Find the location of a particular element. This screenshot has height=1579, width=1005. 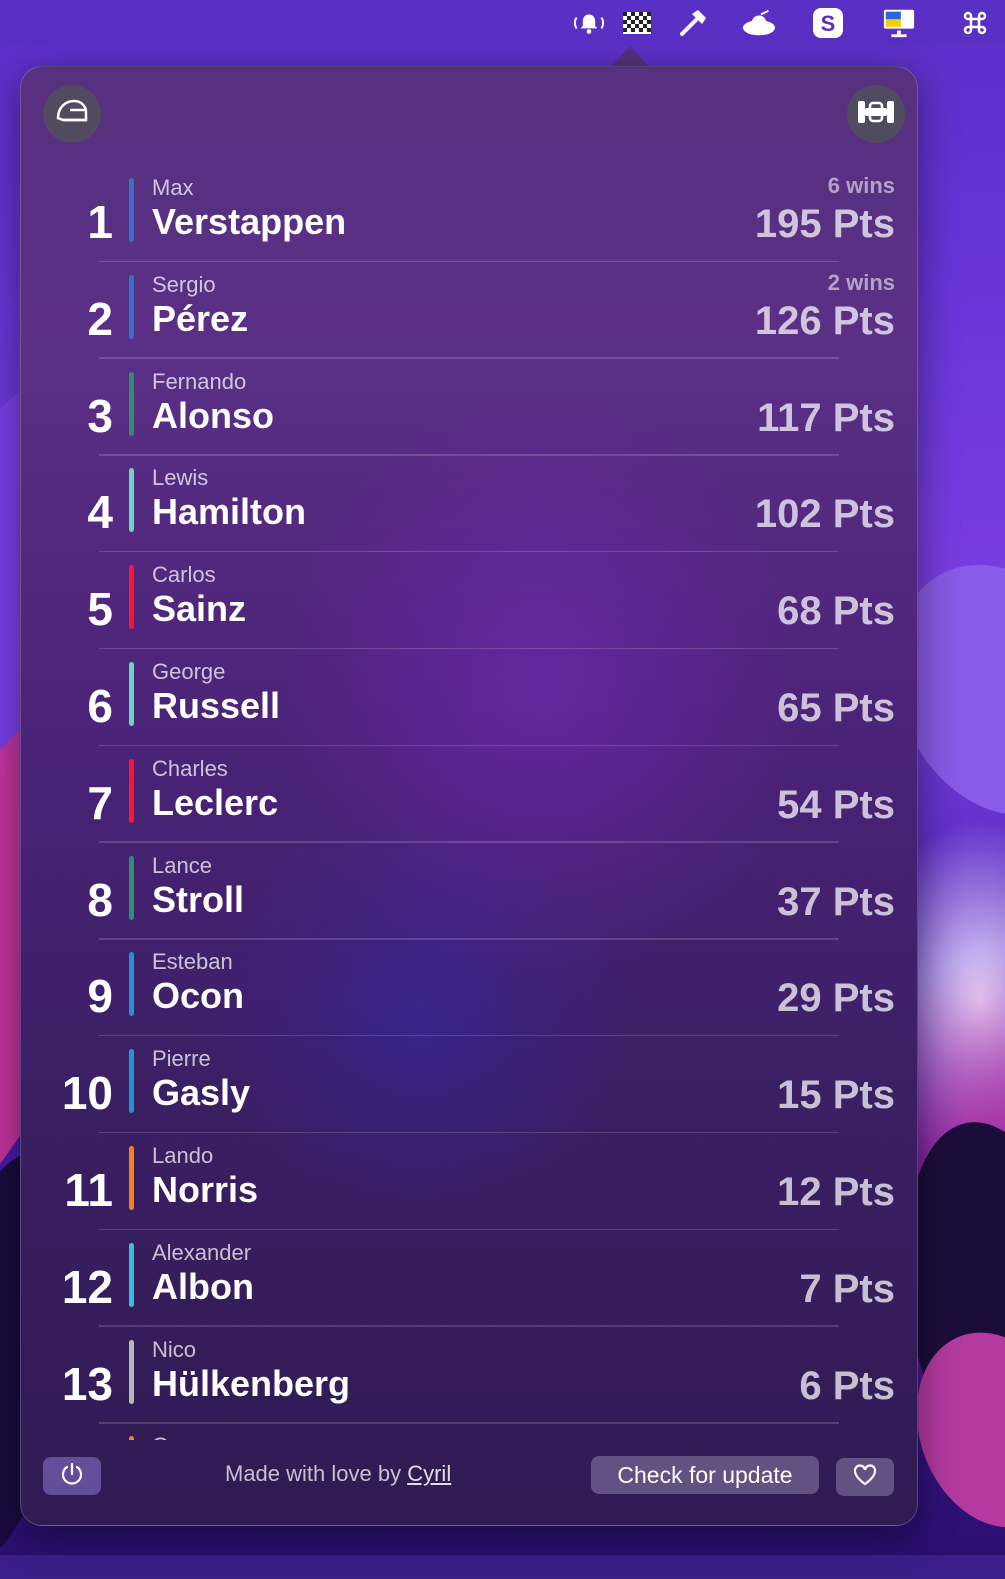

driver-row: 8 Lance Stroll 37 Pts is located at coordinates (469, 891).